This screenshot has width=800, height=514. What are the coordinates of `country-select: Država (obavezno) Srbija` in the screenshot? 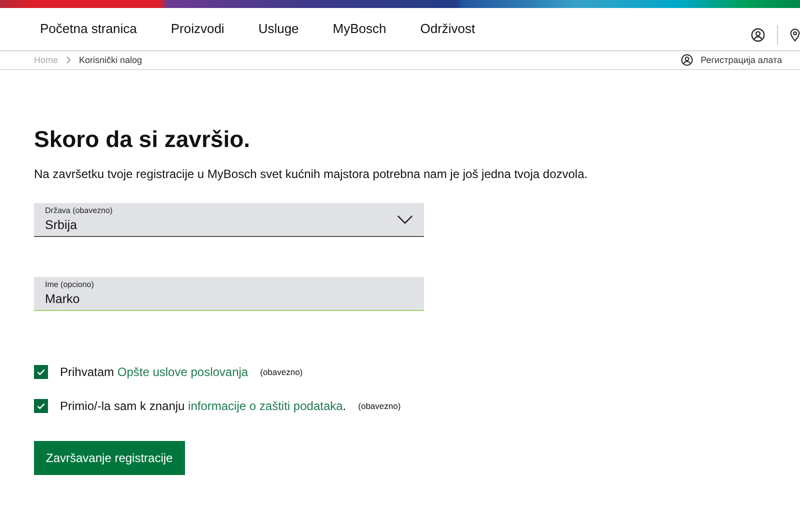 It's located at (229, 220).